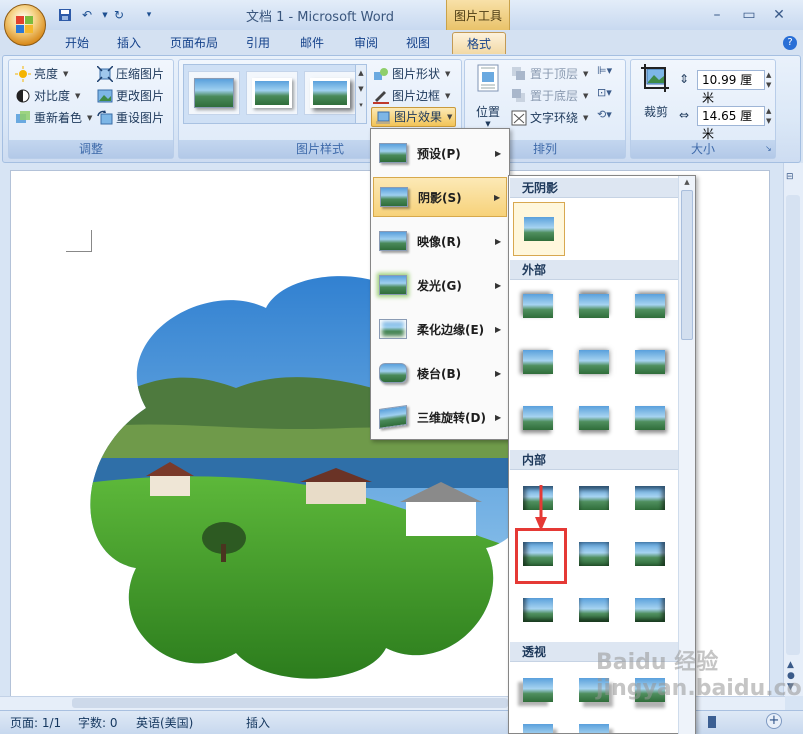  Describe the element at coordinates (258, 43) in the screenshot. I see `tab-references: 引用` at that location.